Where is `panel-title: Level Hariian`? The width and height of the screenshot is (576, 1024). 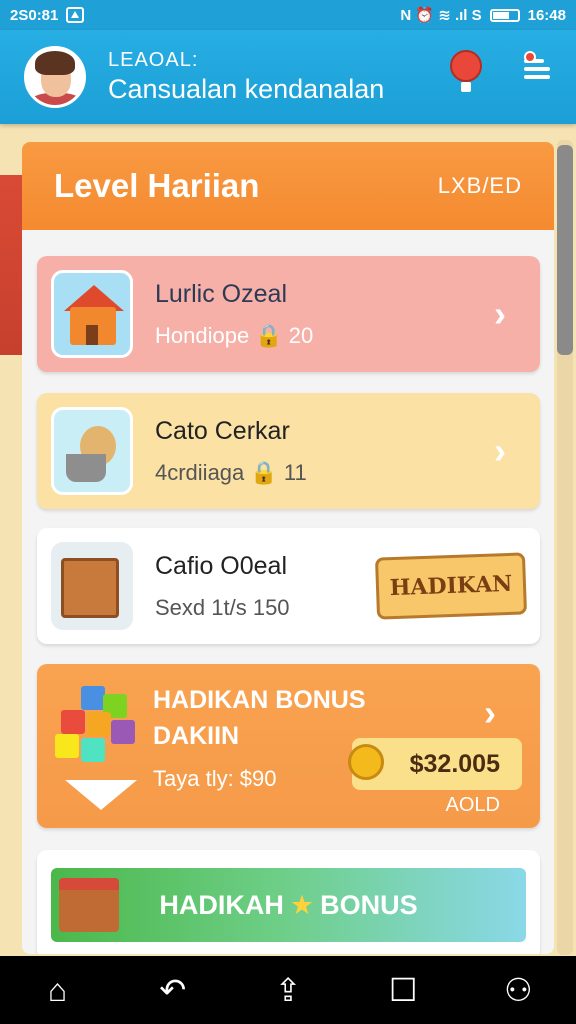
panel-title: Level Hariian is located at coordinates (157, 185).